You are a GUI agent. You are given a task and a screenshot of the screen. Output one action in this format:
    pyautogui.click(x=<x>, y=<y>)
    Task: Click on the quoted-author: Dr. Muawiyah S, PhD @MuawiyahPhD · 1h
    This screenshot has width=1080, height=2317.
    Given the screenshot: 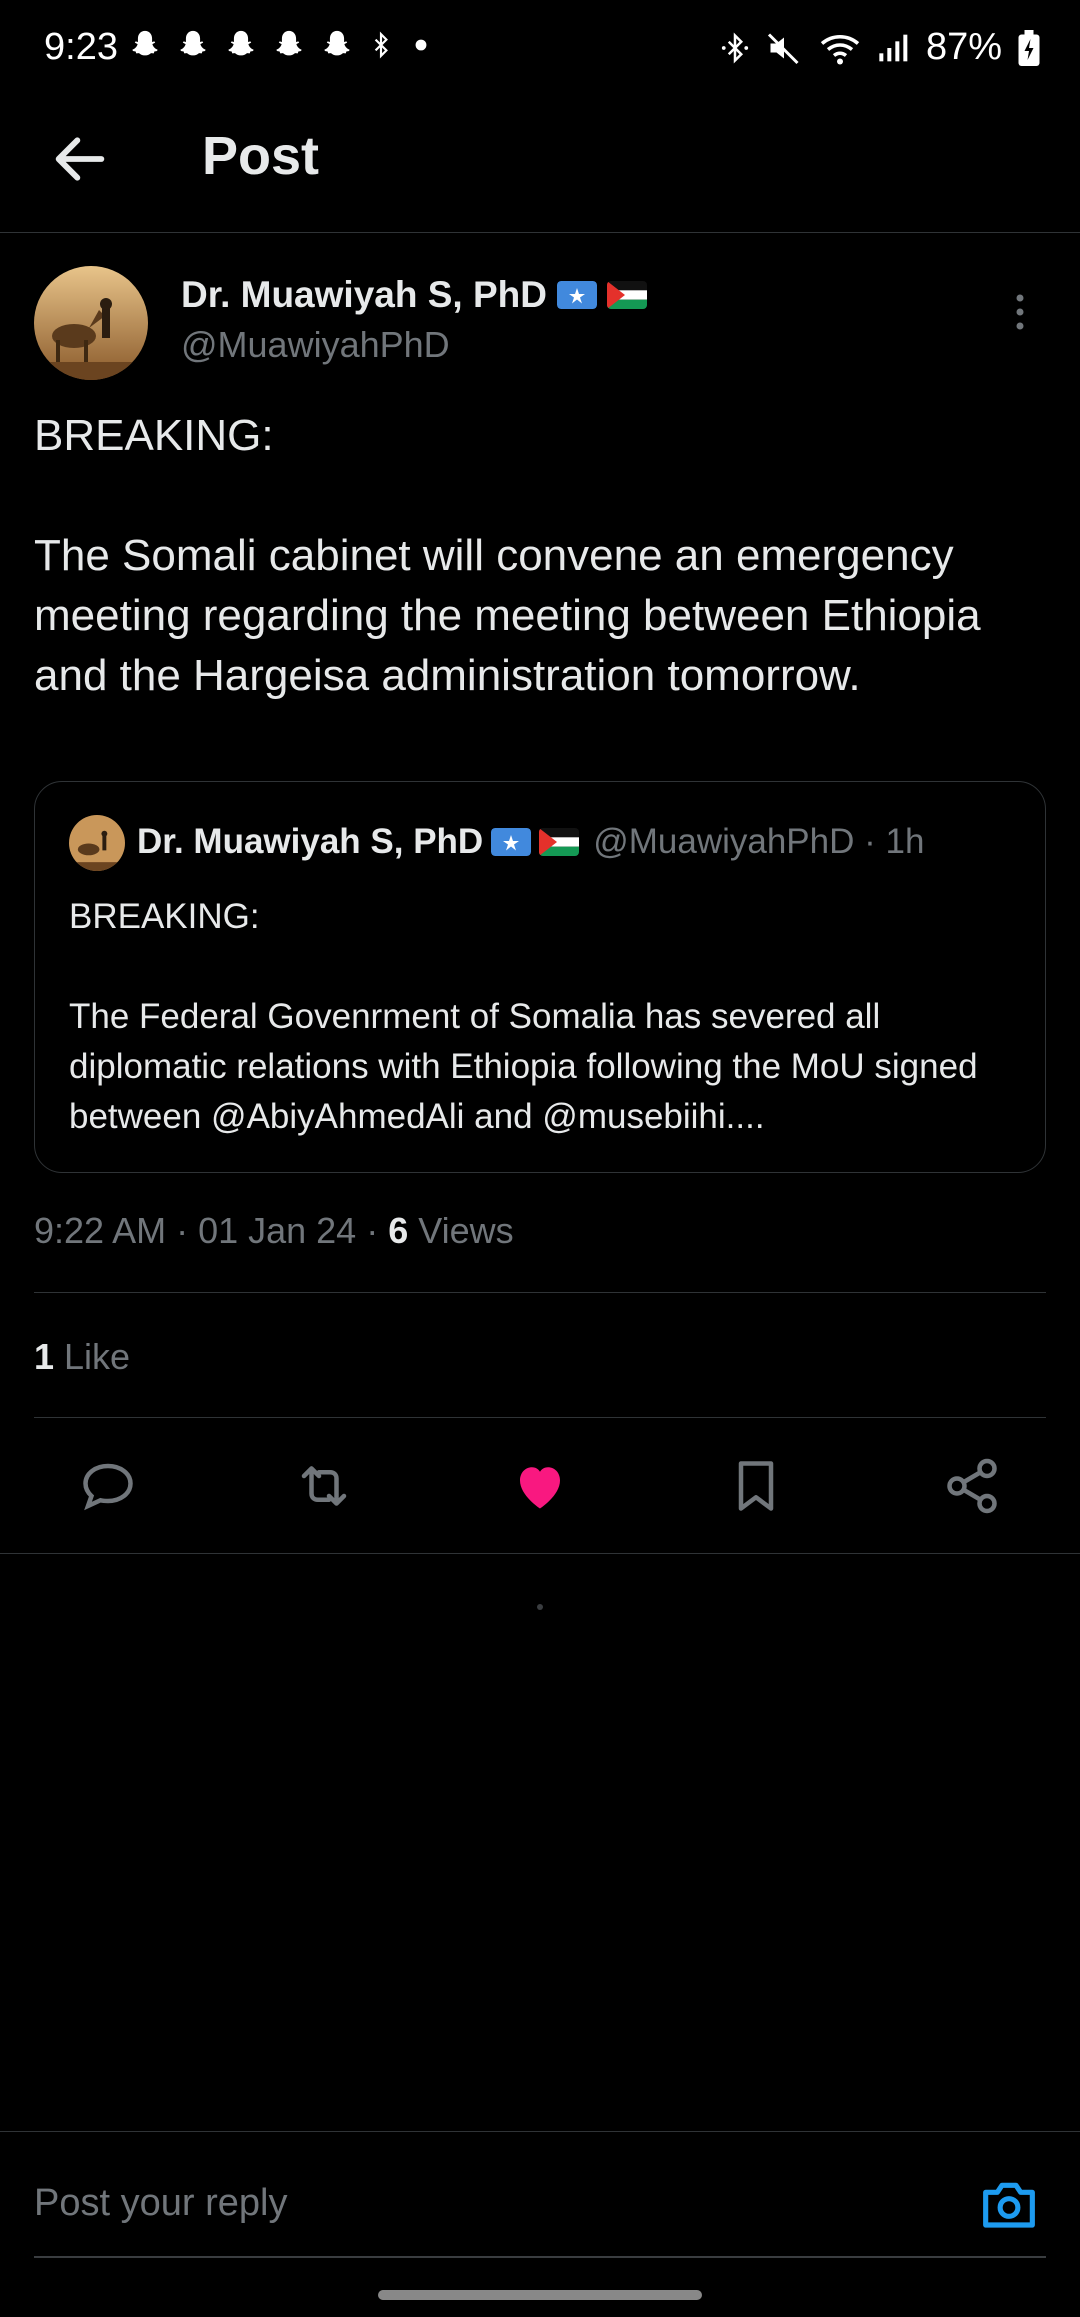 What is the action you would take?
    pyautogui.click(x=530, y=842)
    